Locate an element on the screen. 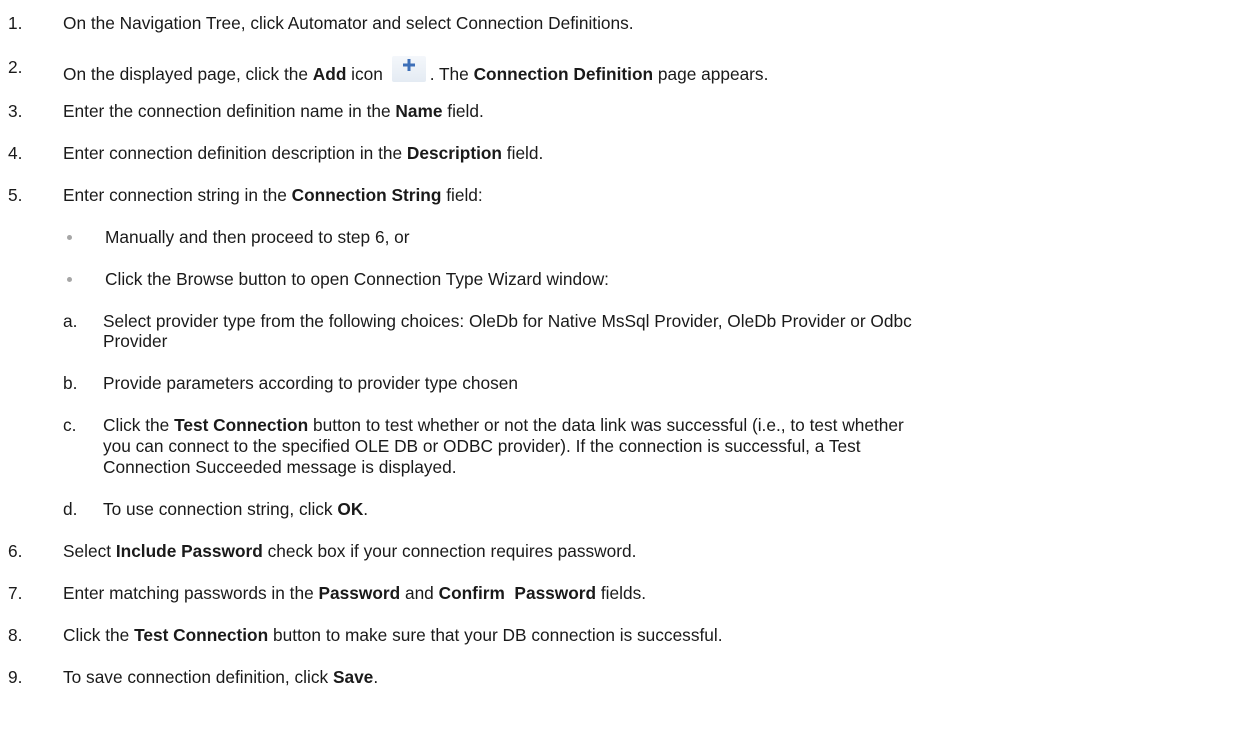 This screenshot has width=1238, height=742. substep-letter: a. is located at coordinates (70, 321).